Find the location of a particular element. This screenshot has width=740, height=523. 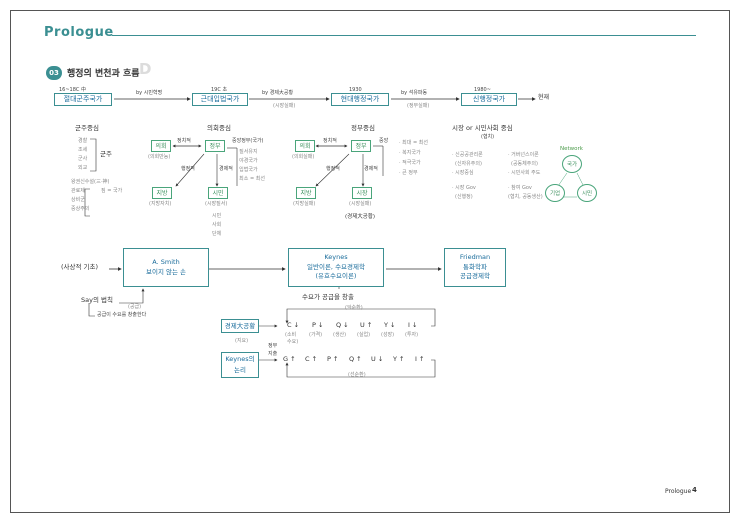

chain2-item: U ↓ is located at coordinates (377, 359).